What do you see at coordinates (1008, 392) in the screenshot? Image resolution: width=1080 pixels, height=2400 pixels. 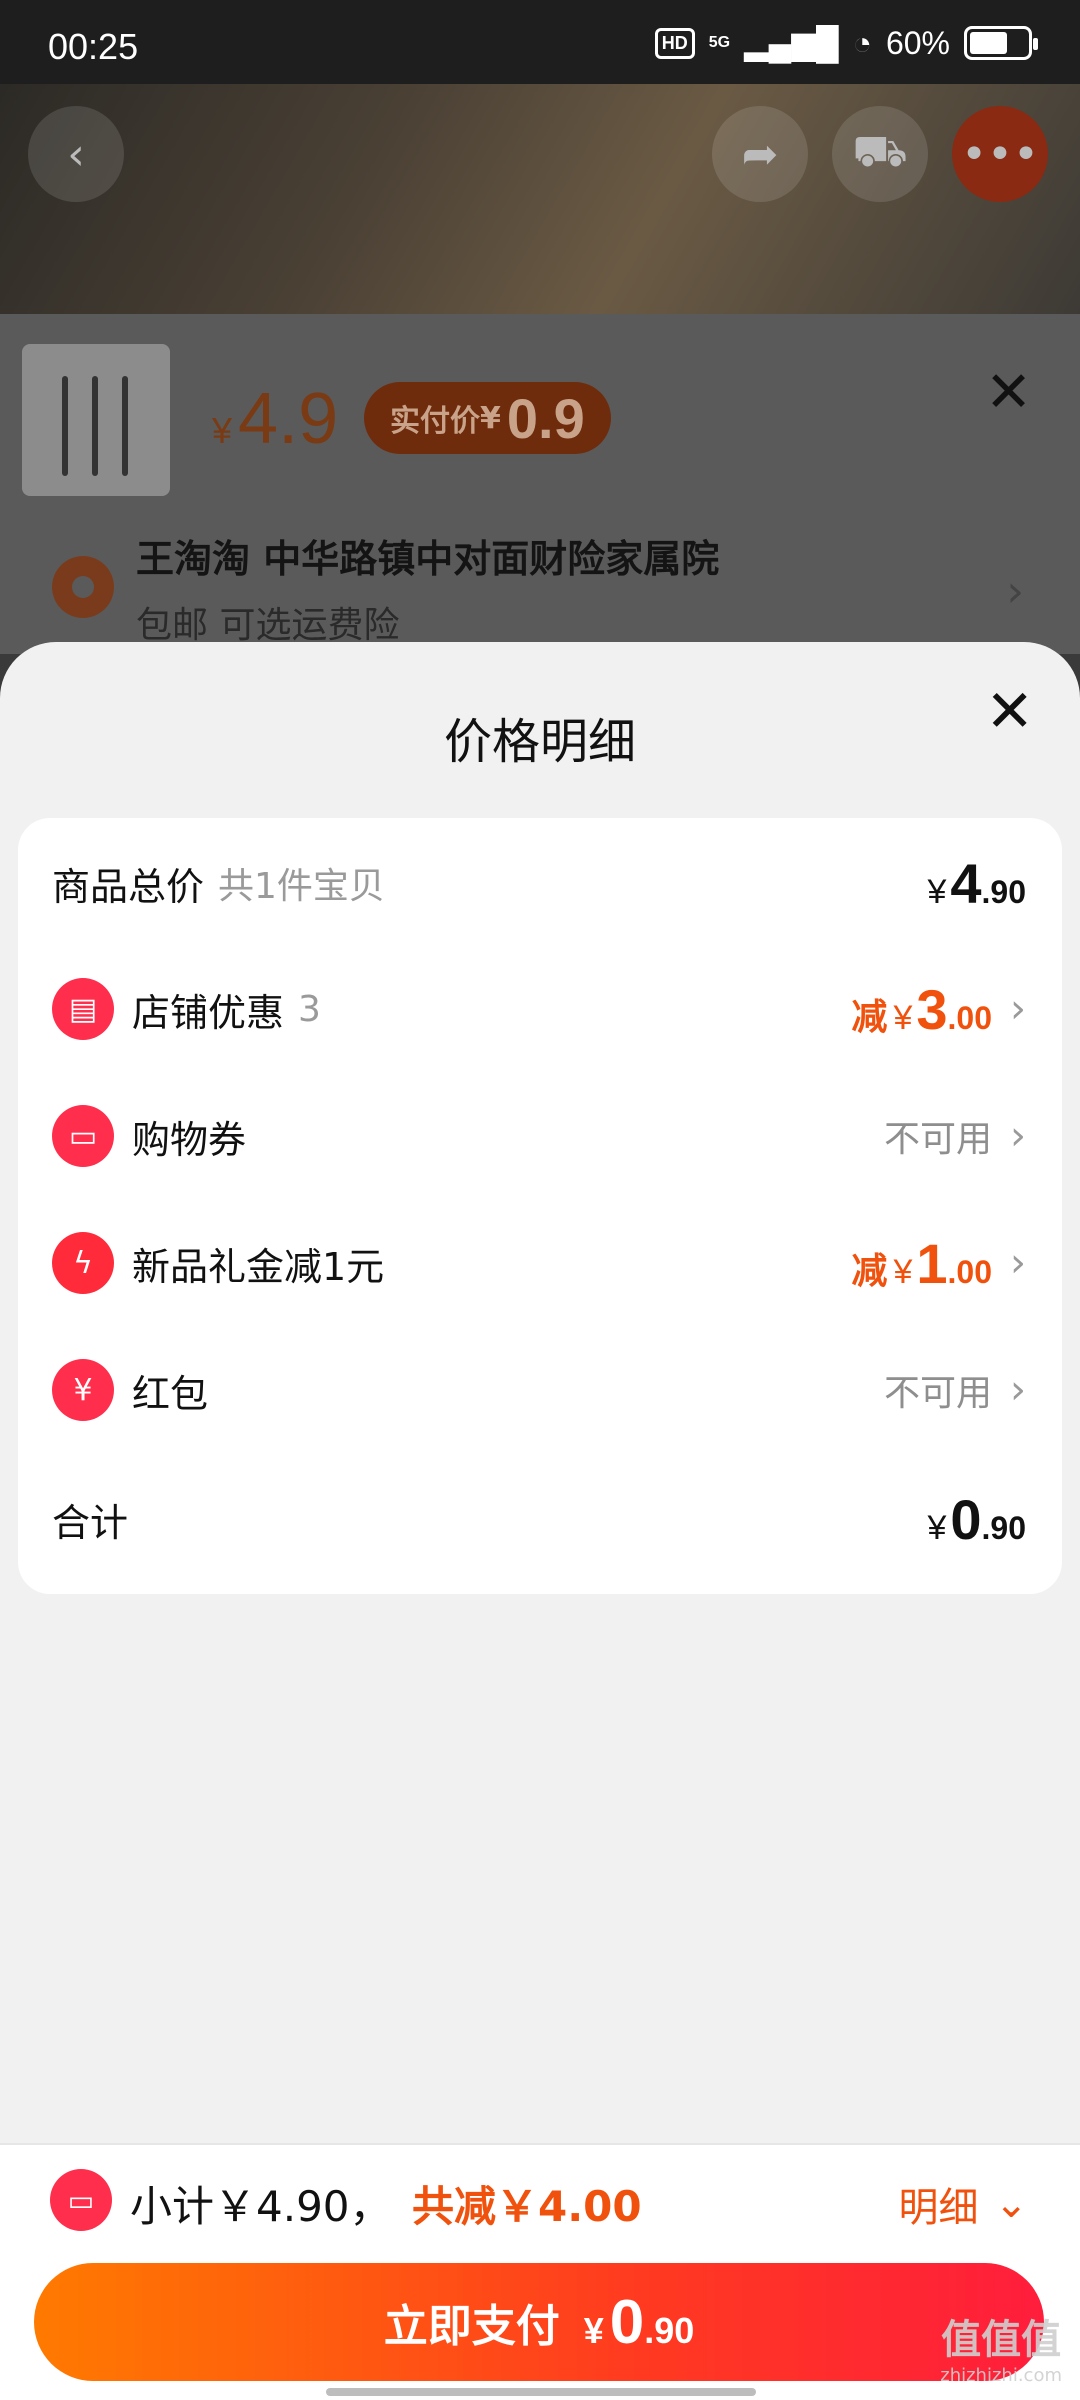 I see `sku-close-icon: ✕` at bounding box center [1008, 392].